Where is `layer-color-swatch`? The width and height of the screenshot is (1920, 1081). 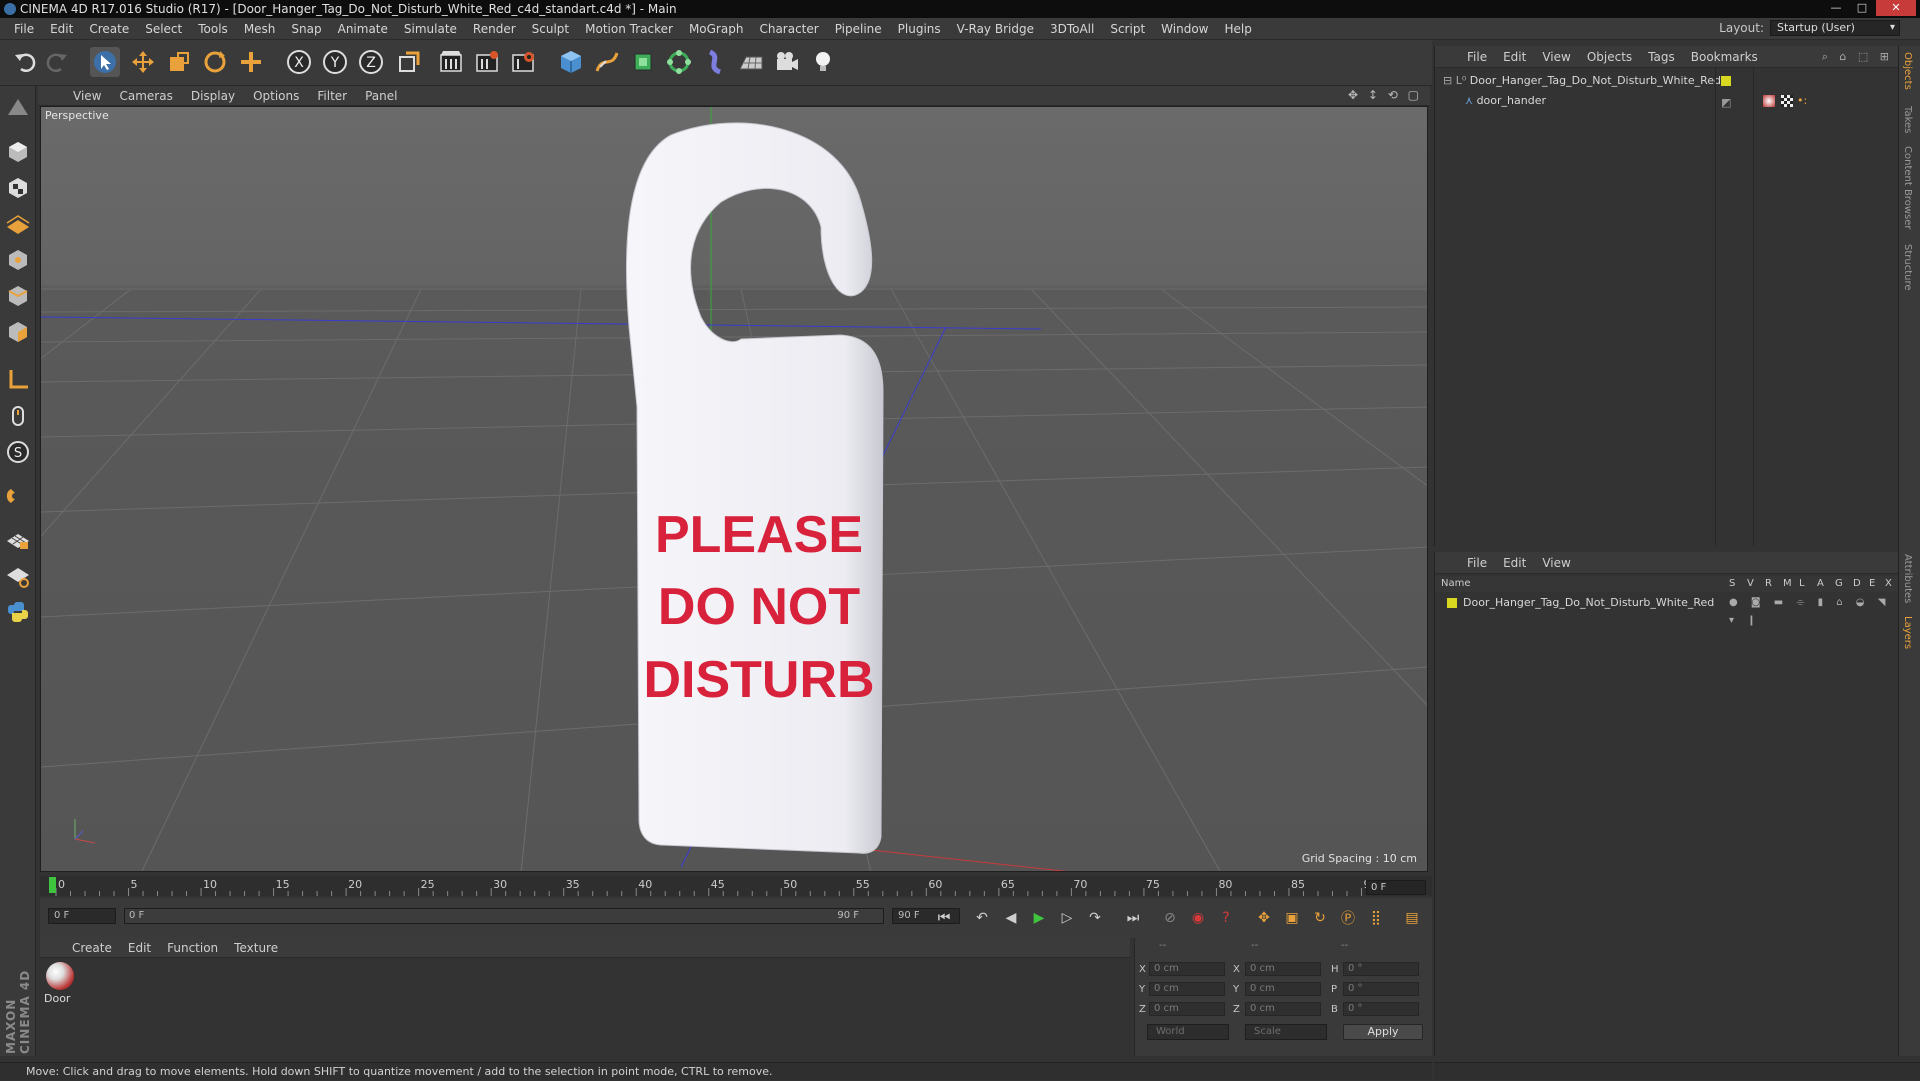 layer-color-swatch is located at coordinates (1452, 603).